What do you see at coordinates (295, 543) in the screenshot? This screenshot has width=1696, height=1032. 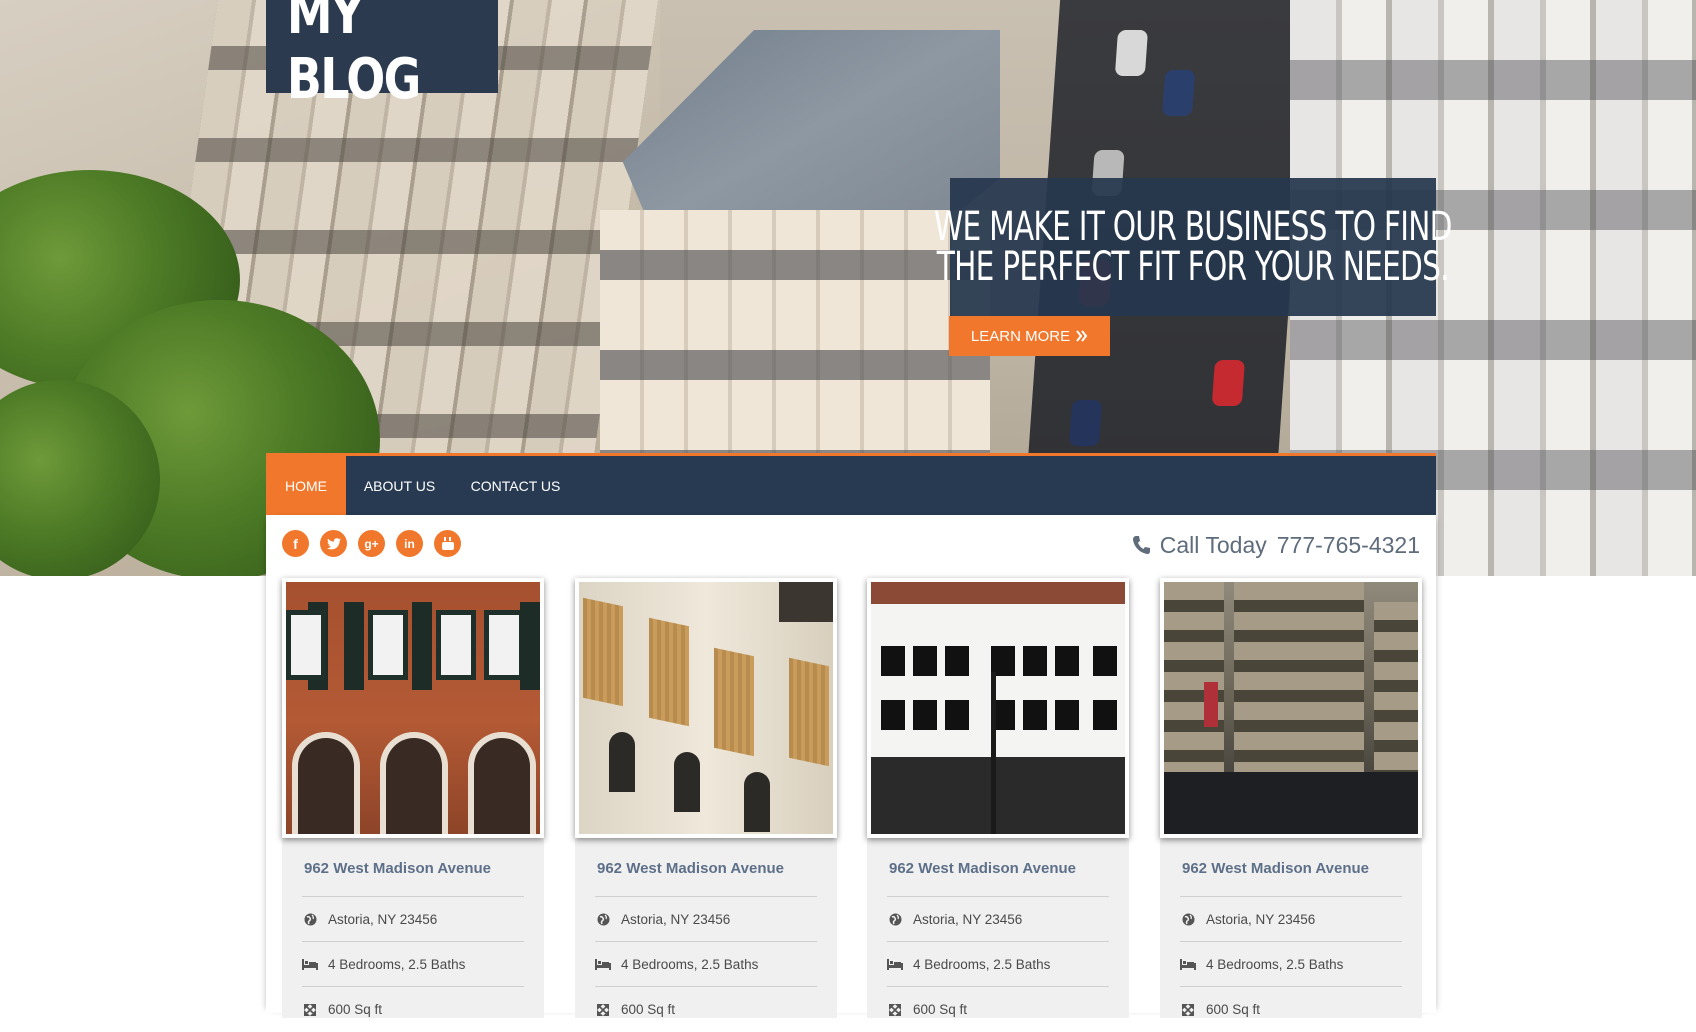 I see `facebook-icon: f` at bounding box center [295, 543].